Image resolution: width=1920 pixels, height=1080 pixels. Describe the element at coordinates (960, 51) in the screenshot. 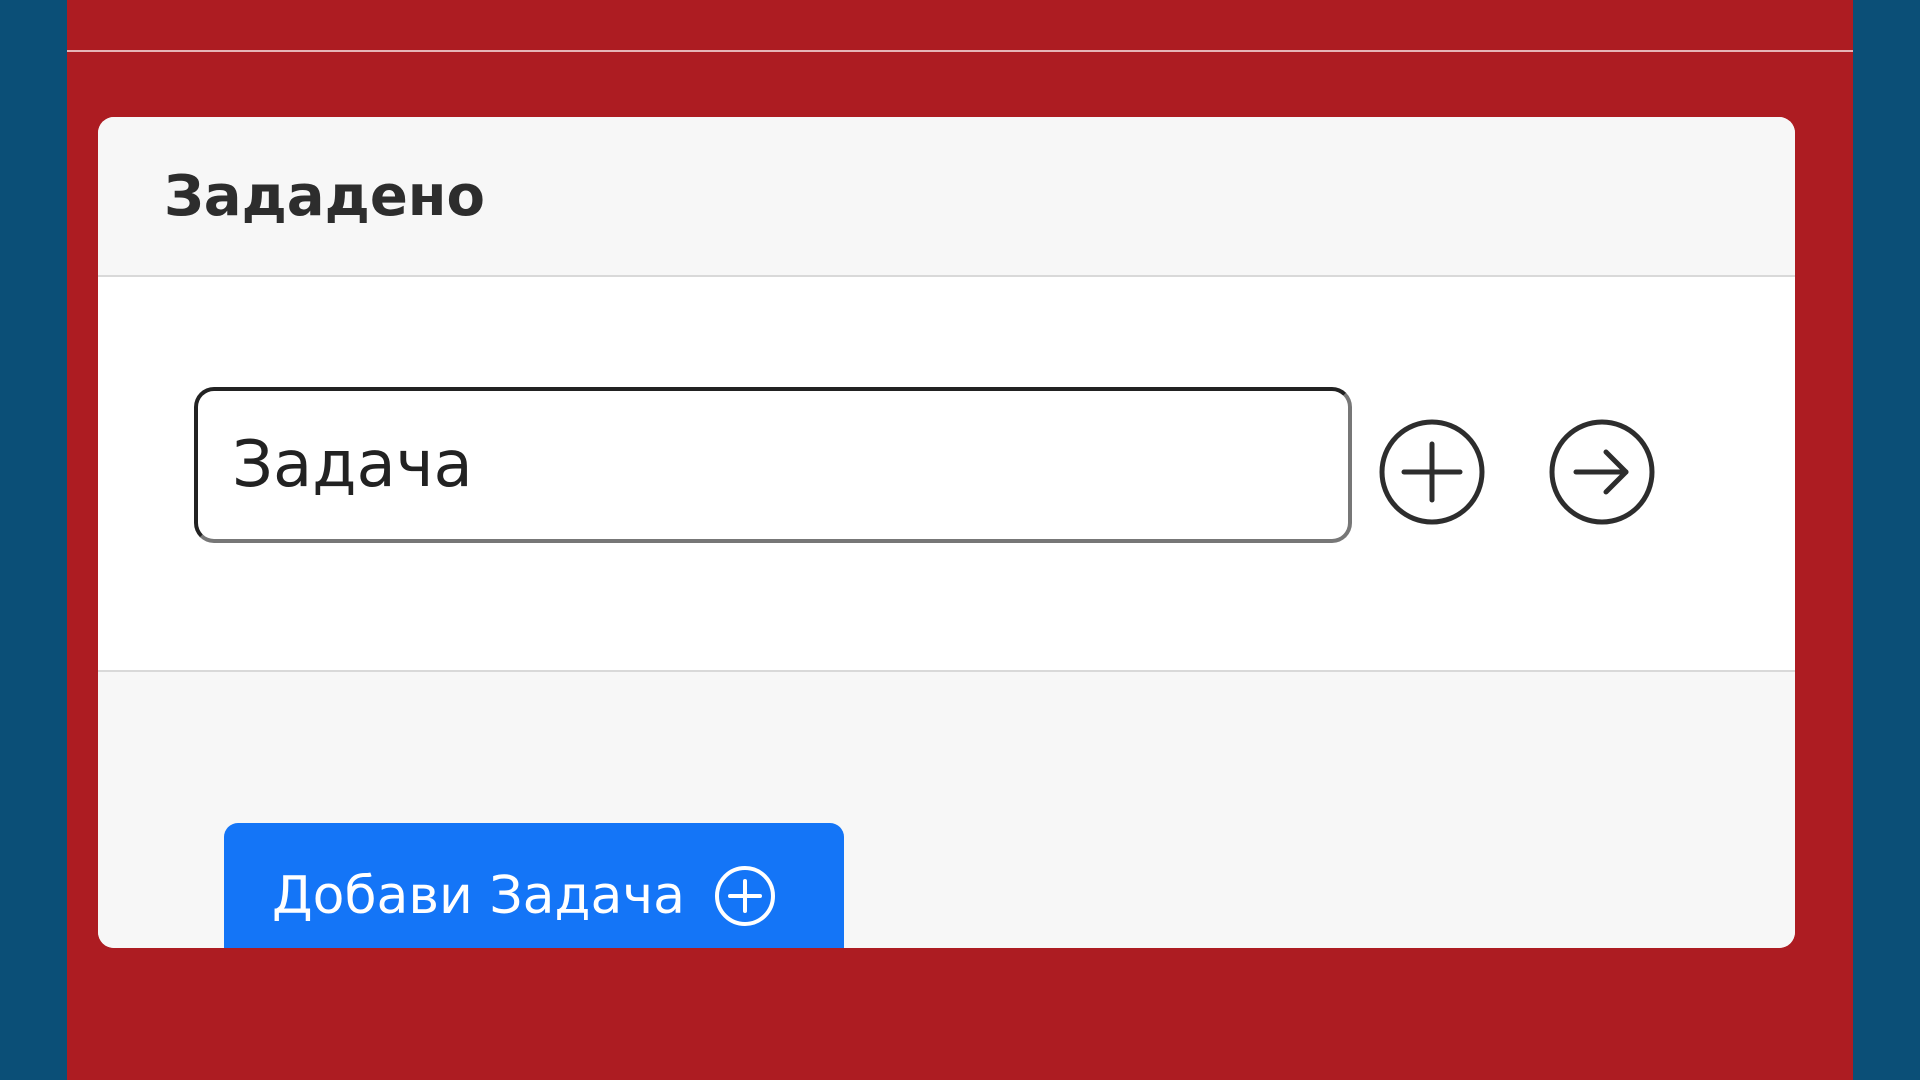

I see `board-divider` at that location.